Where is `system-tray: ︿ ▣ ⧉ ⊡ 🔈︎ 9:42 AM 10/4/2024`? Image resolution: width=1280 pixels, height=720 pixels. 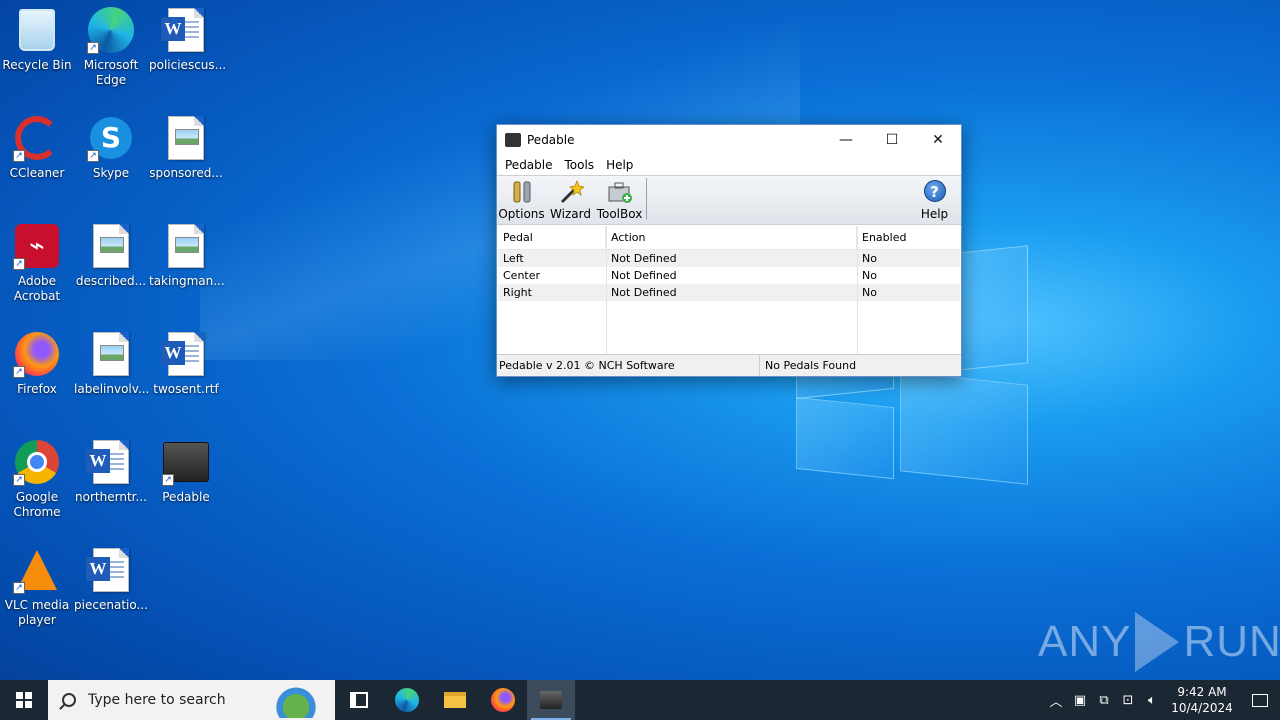
system-tray: ︿ ▣ ⧉ ⊡ 🔈︎ 9:42 AM 10/4/2024 is located at coordinates (1162, 700).